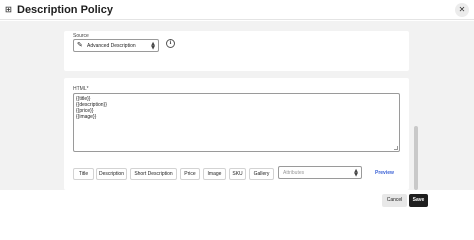 The width and height of the screenshot is (474, 240). I want to click on attributes-placeholder: Attributes, so click(294, 173).